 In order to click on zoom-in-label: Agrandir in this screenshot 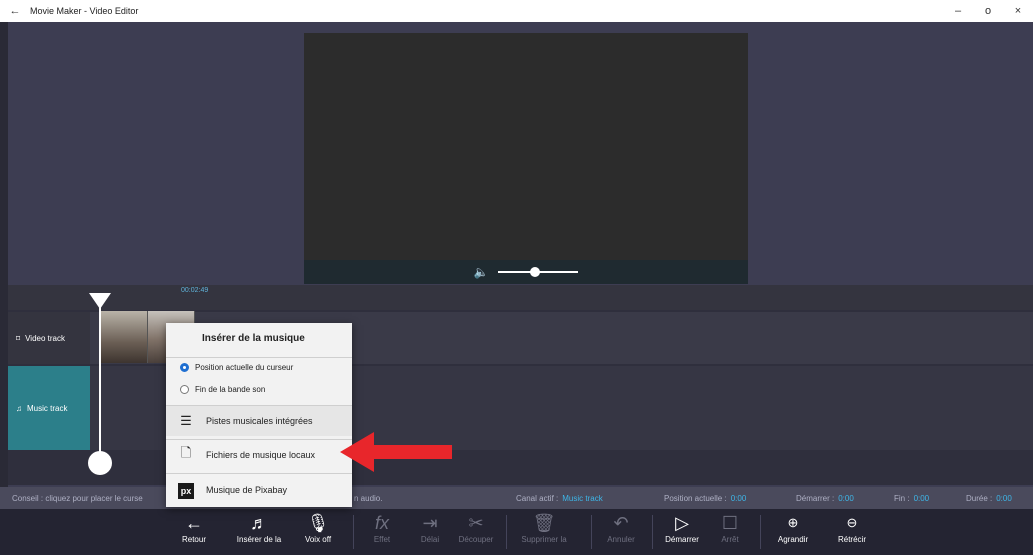, I will do `click(793, 539)`.